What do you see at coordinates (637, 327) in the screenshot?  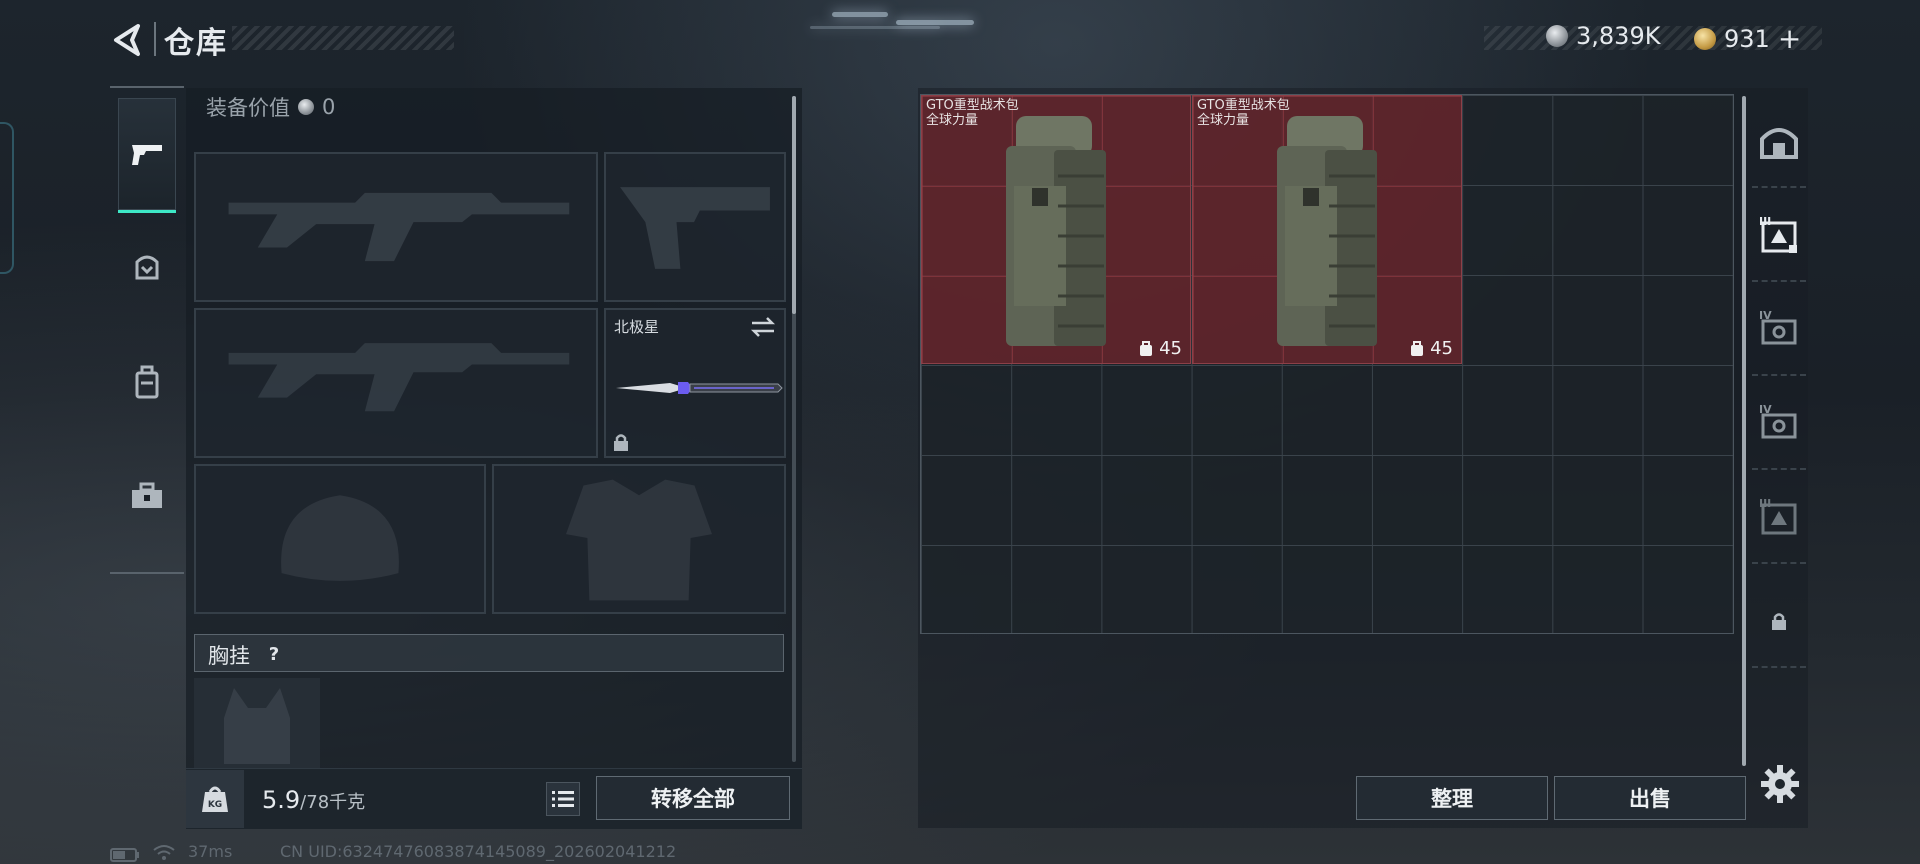 I see `melee-weapon-name: 北极星` at bounding box center [637, 327].